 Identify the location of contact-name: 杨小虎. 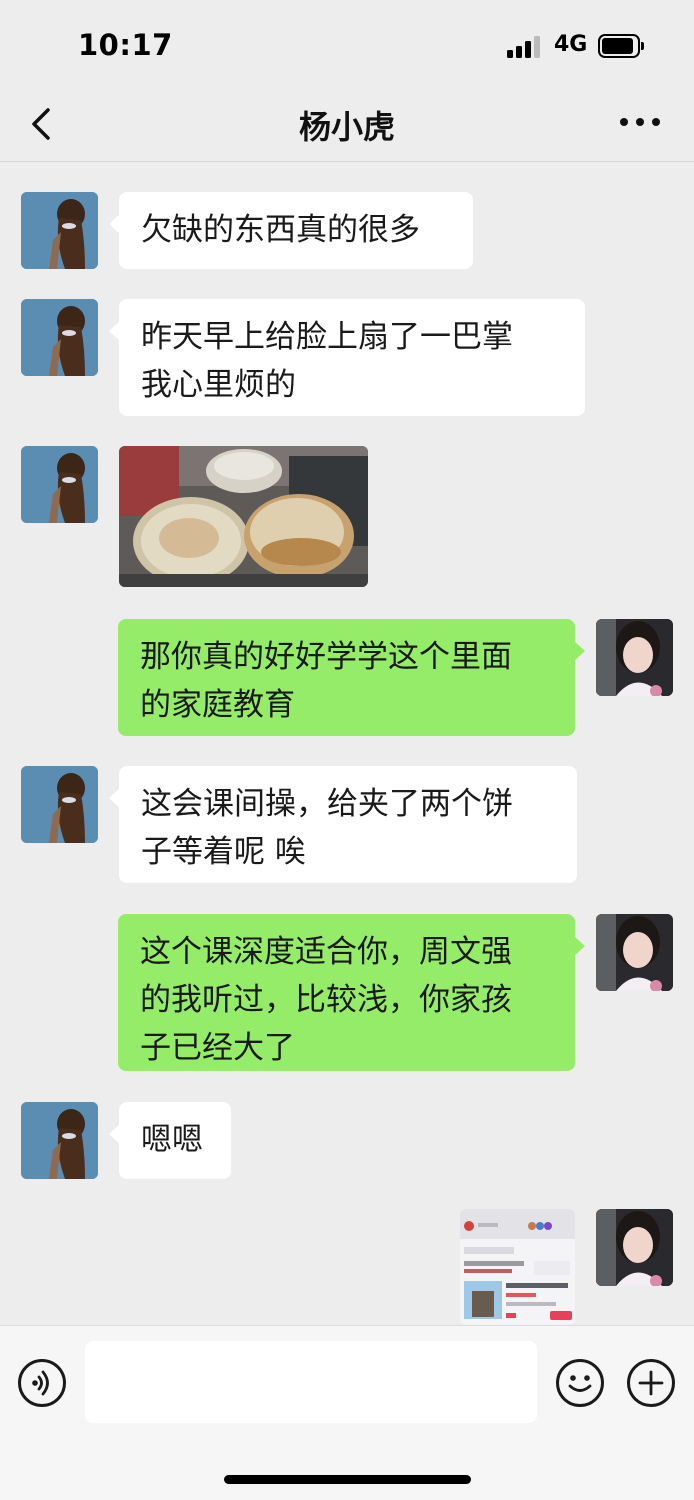
(346, 127).